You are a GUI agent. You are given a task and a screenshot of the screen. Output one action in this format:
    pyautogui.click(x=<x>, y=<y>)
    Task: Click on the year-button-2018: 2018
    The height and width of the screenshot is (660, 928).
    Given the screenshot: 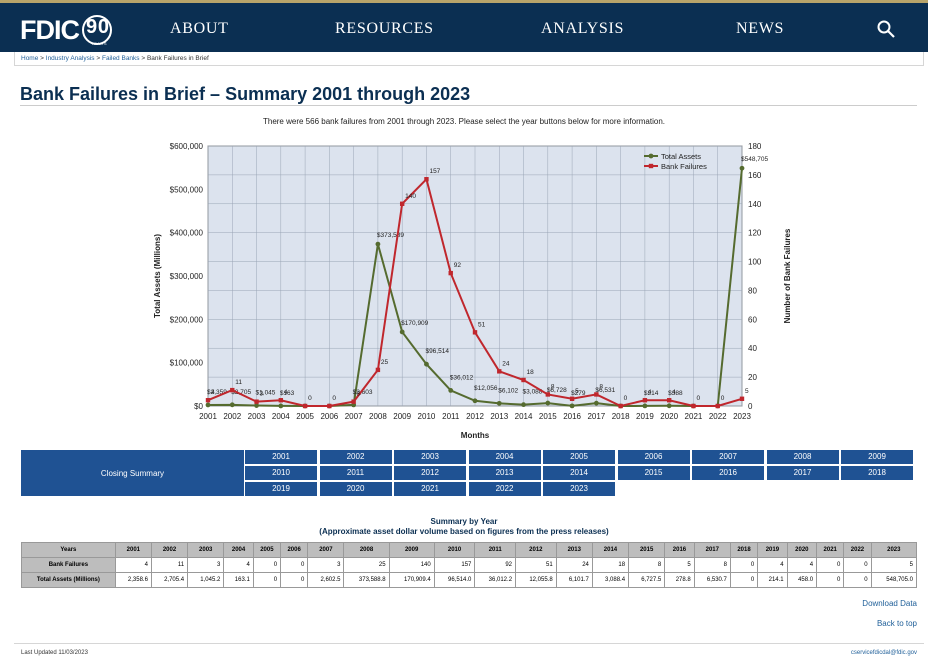 What is the action you would take?
    pyautogui.click(x=877, y=473)
    